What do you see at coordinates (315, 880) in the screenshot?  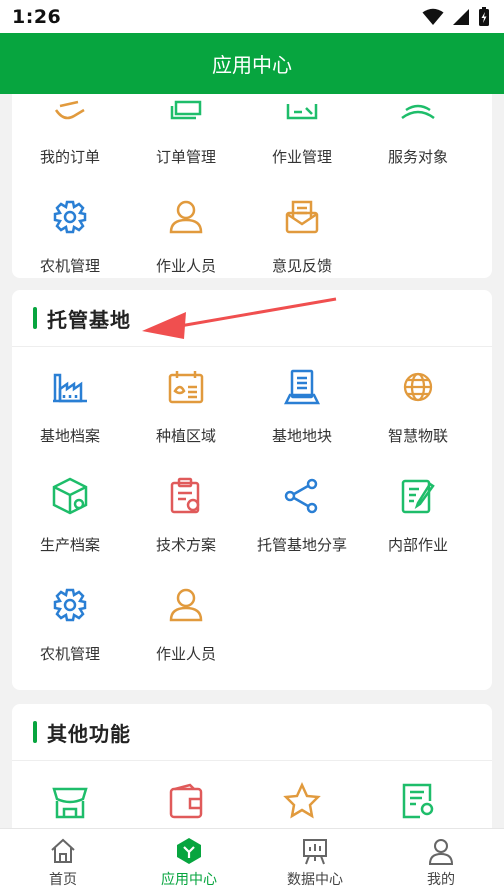 I see `tab-label: 数据中心` at bounding box center [315, 880].